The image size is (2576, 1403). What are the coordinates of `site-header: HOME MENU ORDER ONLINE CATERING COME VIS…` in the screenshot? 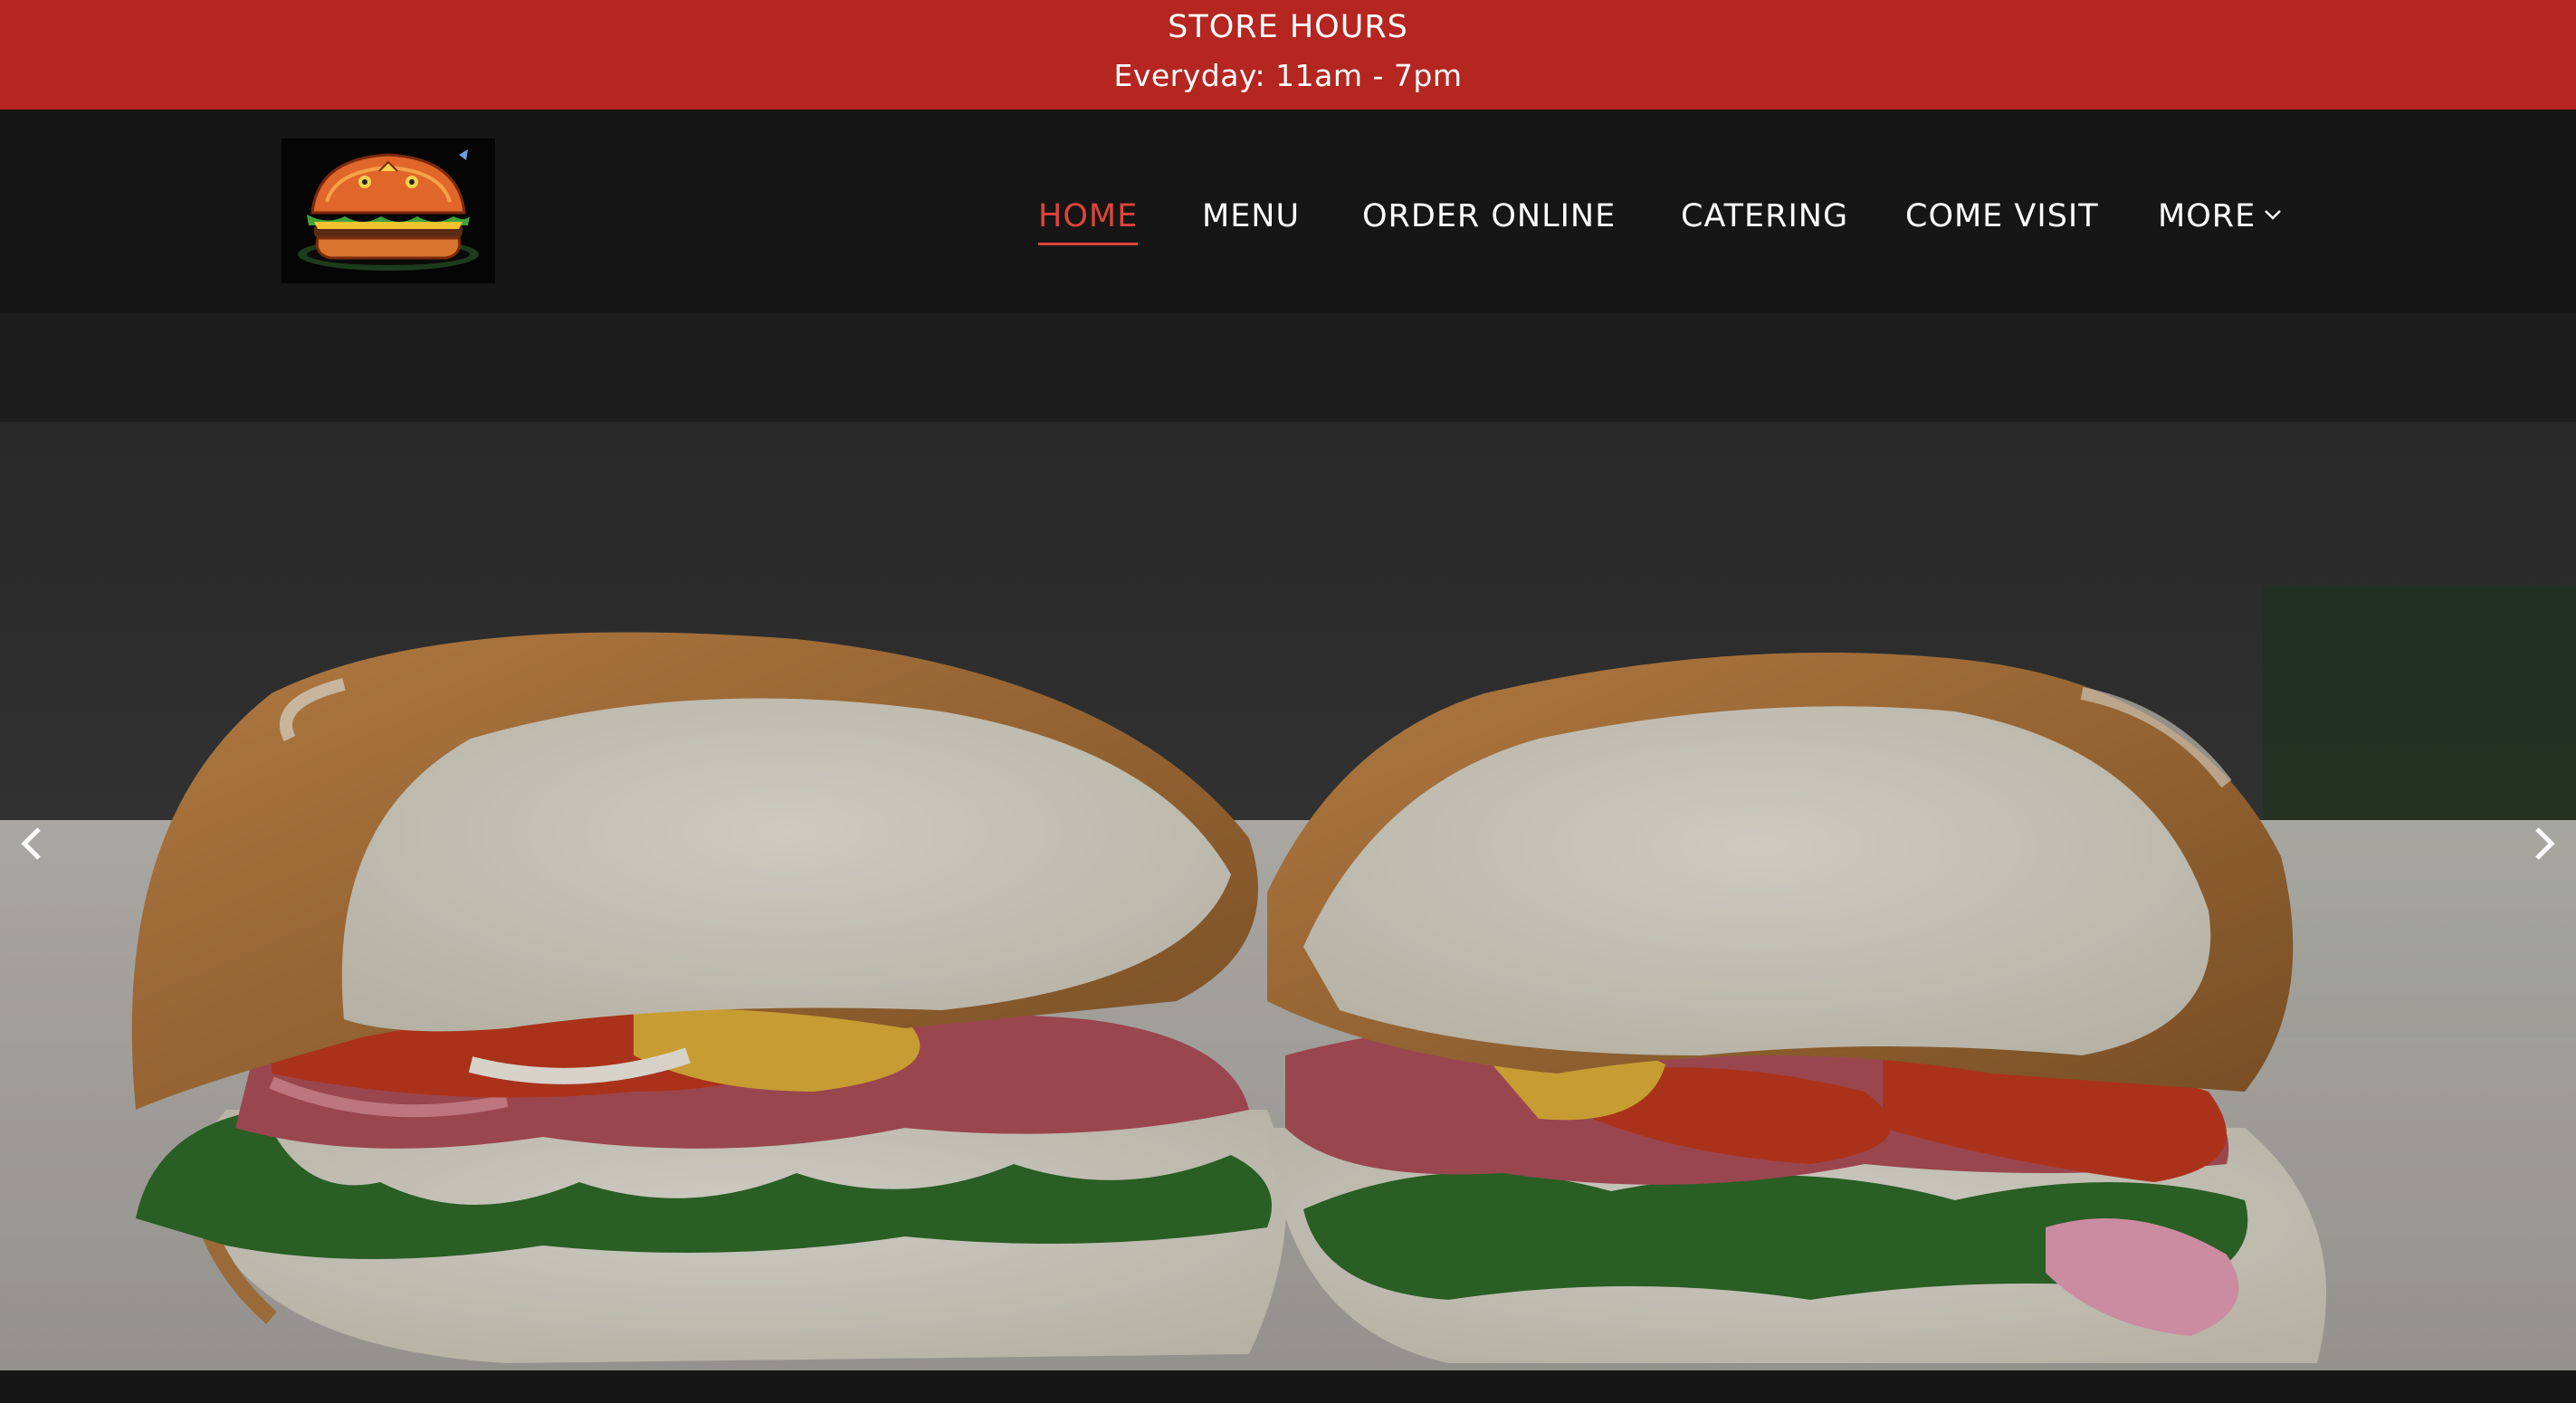 It's located at (1288, 211).